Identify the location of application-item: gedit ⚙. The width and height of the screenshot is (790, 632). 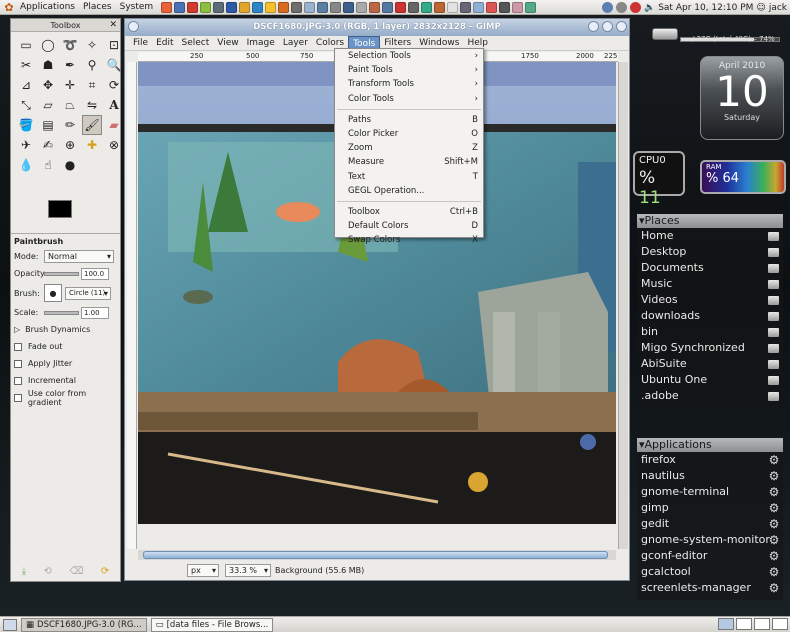
(710, 524).